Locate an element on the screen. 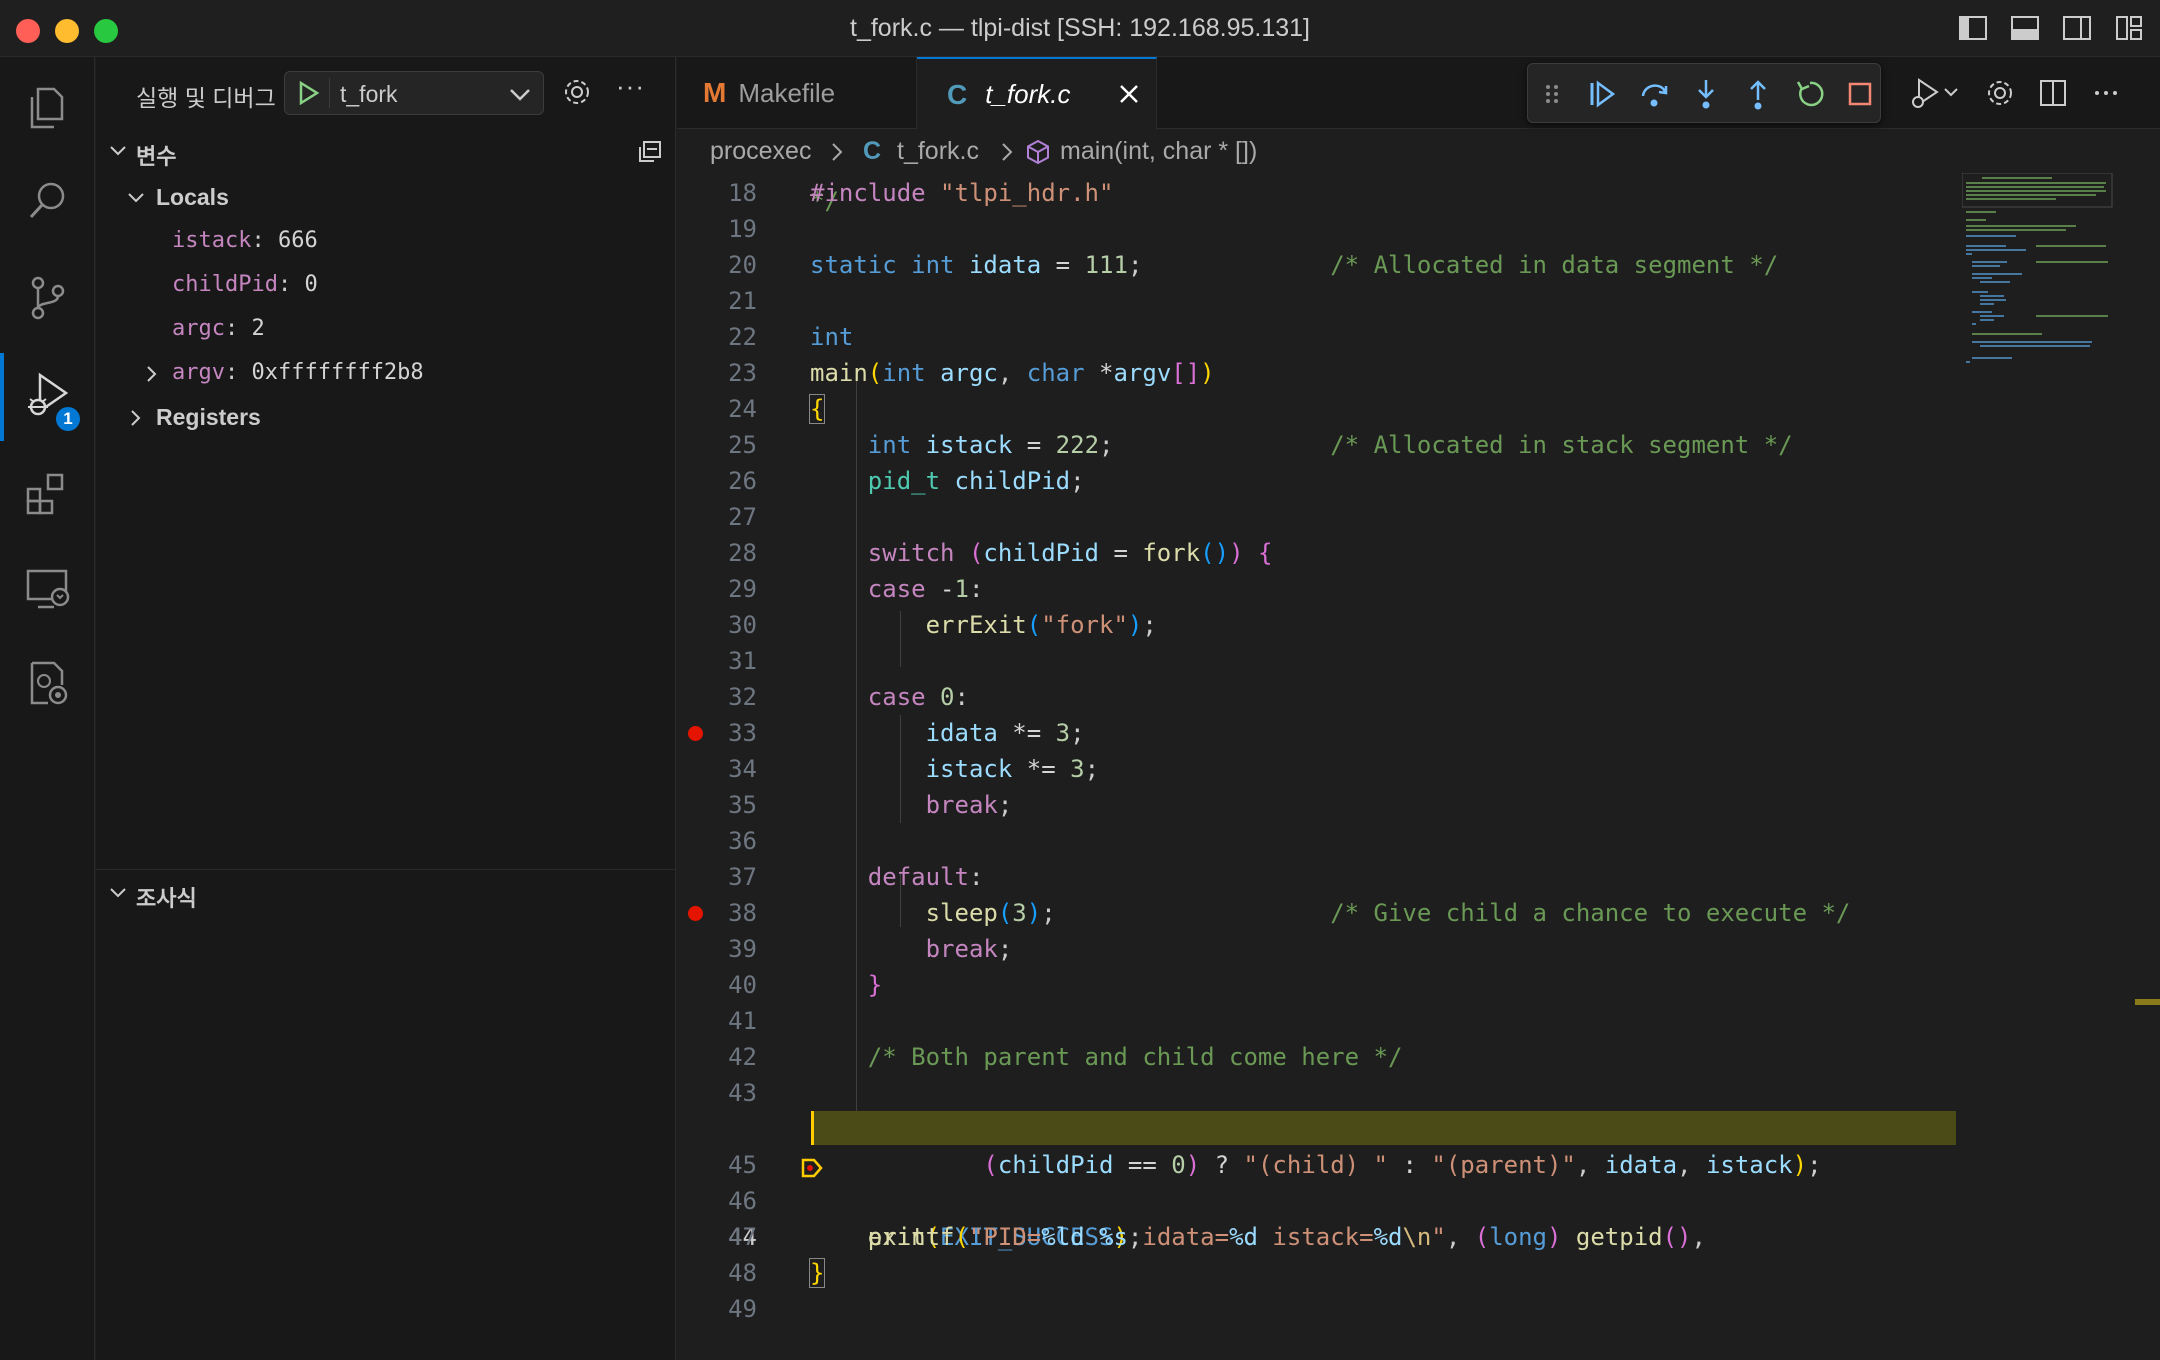  debug-toolbar is located at coordinates (1704, 93).